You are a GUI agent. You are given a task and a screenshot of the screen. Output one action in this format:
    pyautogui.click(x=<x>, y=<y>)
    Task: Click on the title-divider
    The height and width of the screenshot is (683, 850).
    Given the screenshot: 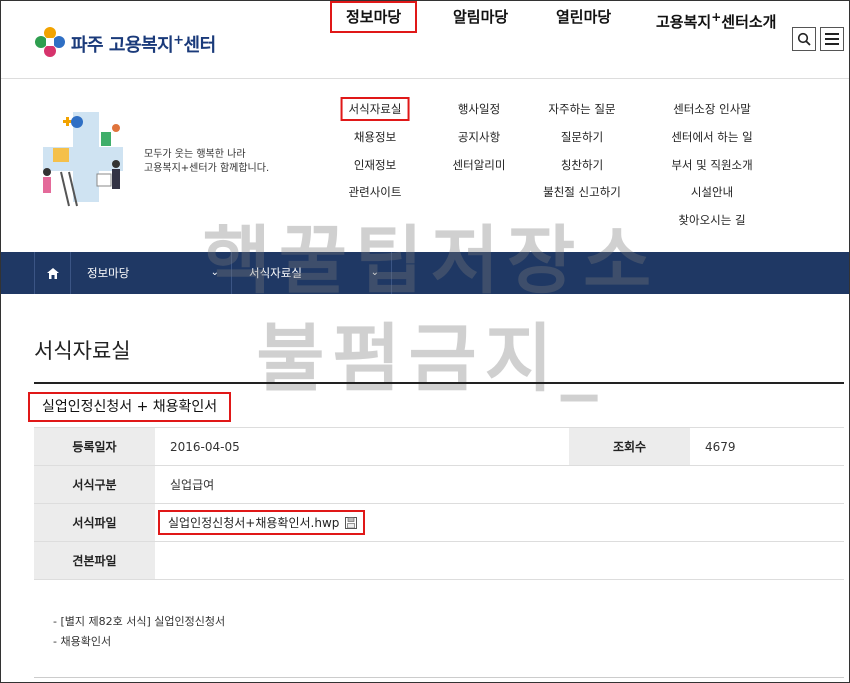 What is the action you would take?
    pyautogui.click(x=439, y=383)
    